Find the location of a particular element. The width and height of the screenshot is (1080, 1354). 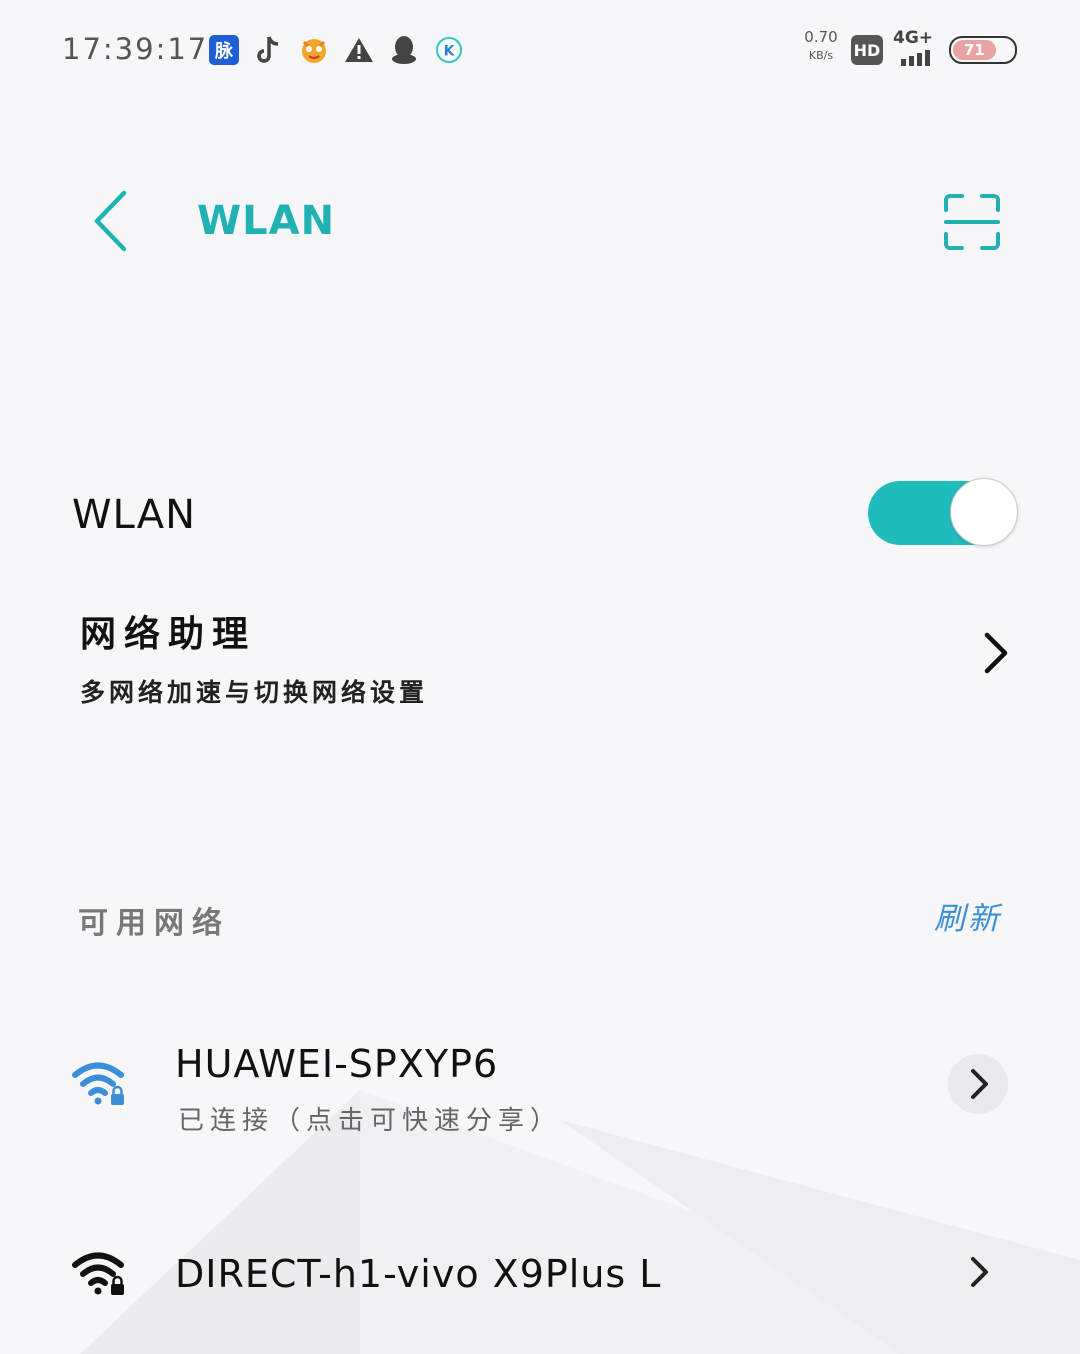

wlan-toggle-switch is located at coordinates (943, 513).